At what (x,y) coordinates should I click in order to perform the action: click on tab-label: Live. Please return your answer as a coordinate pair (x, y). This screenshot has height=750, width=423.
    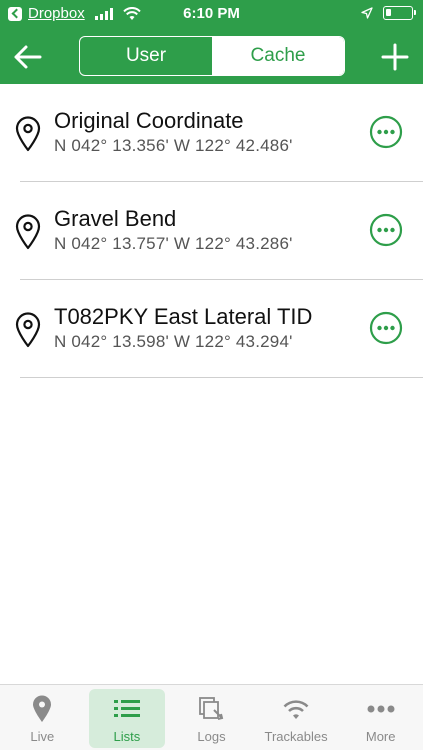
    Looking at the image, I should click on (42, 736).